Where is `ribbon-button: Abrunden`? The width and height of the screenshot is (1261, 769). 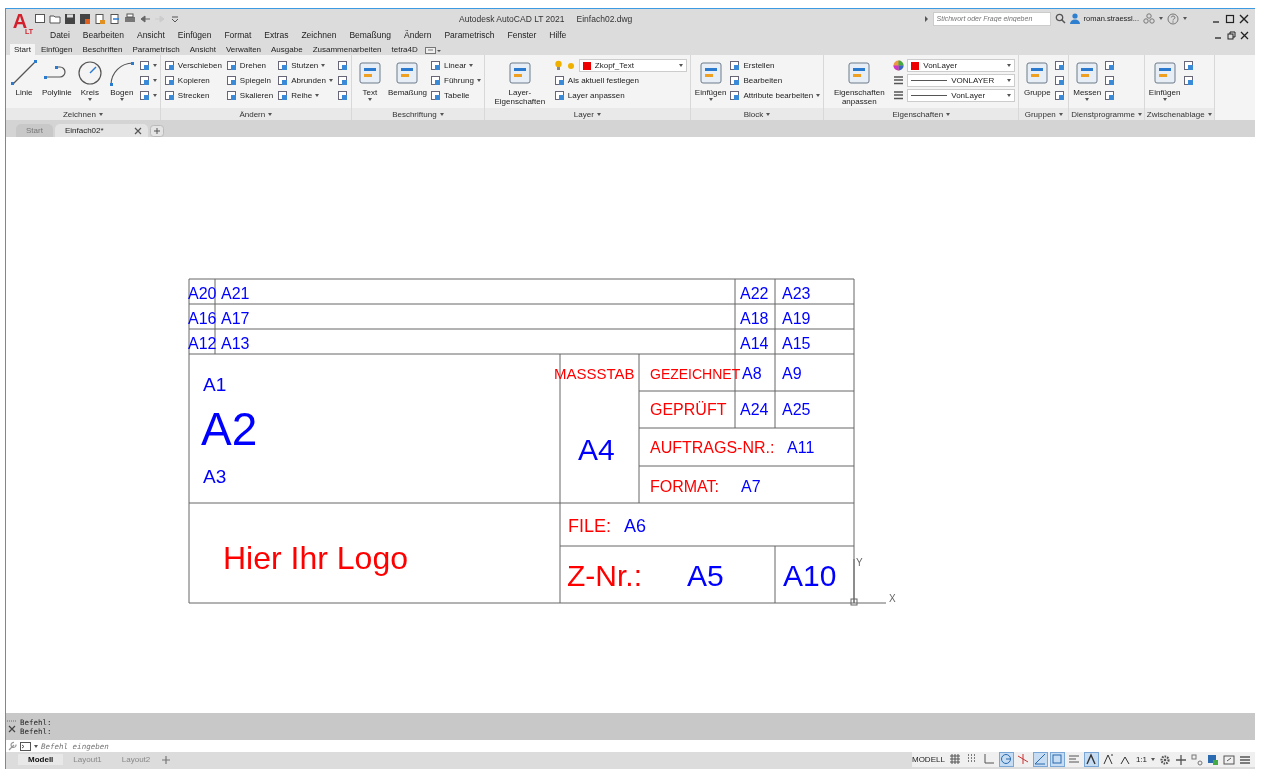 ribbon-button: Abrunden is located at coordinates (305, 80).